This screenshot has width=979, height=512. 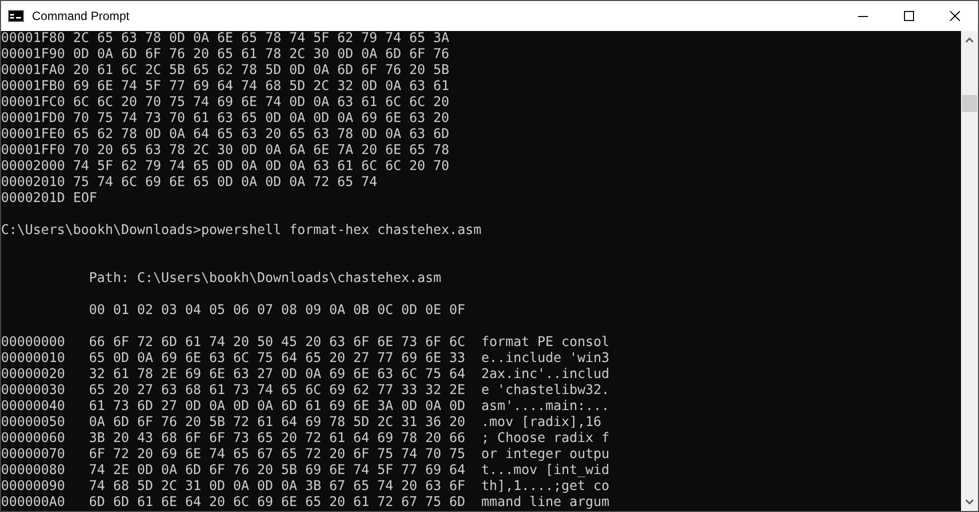 What do you see at coordinates (33, 166) in the screenshot?
I see `hex-offset: 00002000` at bounding box center [33, 166].